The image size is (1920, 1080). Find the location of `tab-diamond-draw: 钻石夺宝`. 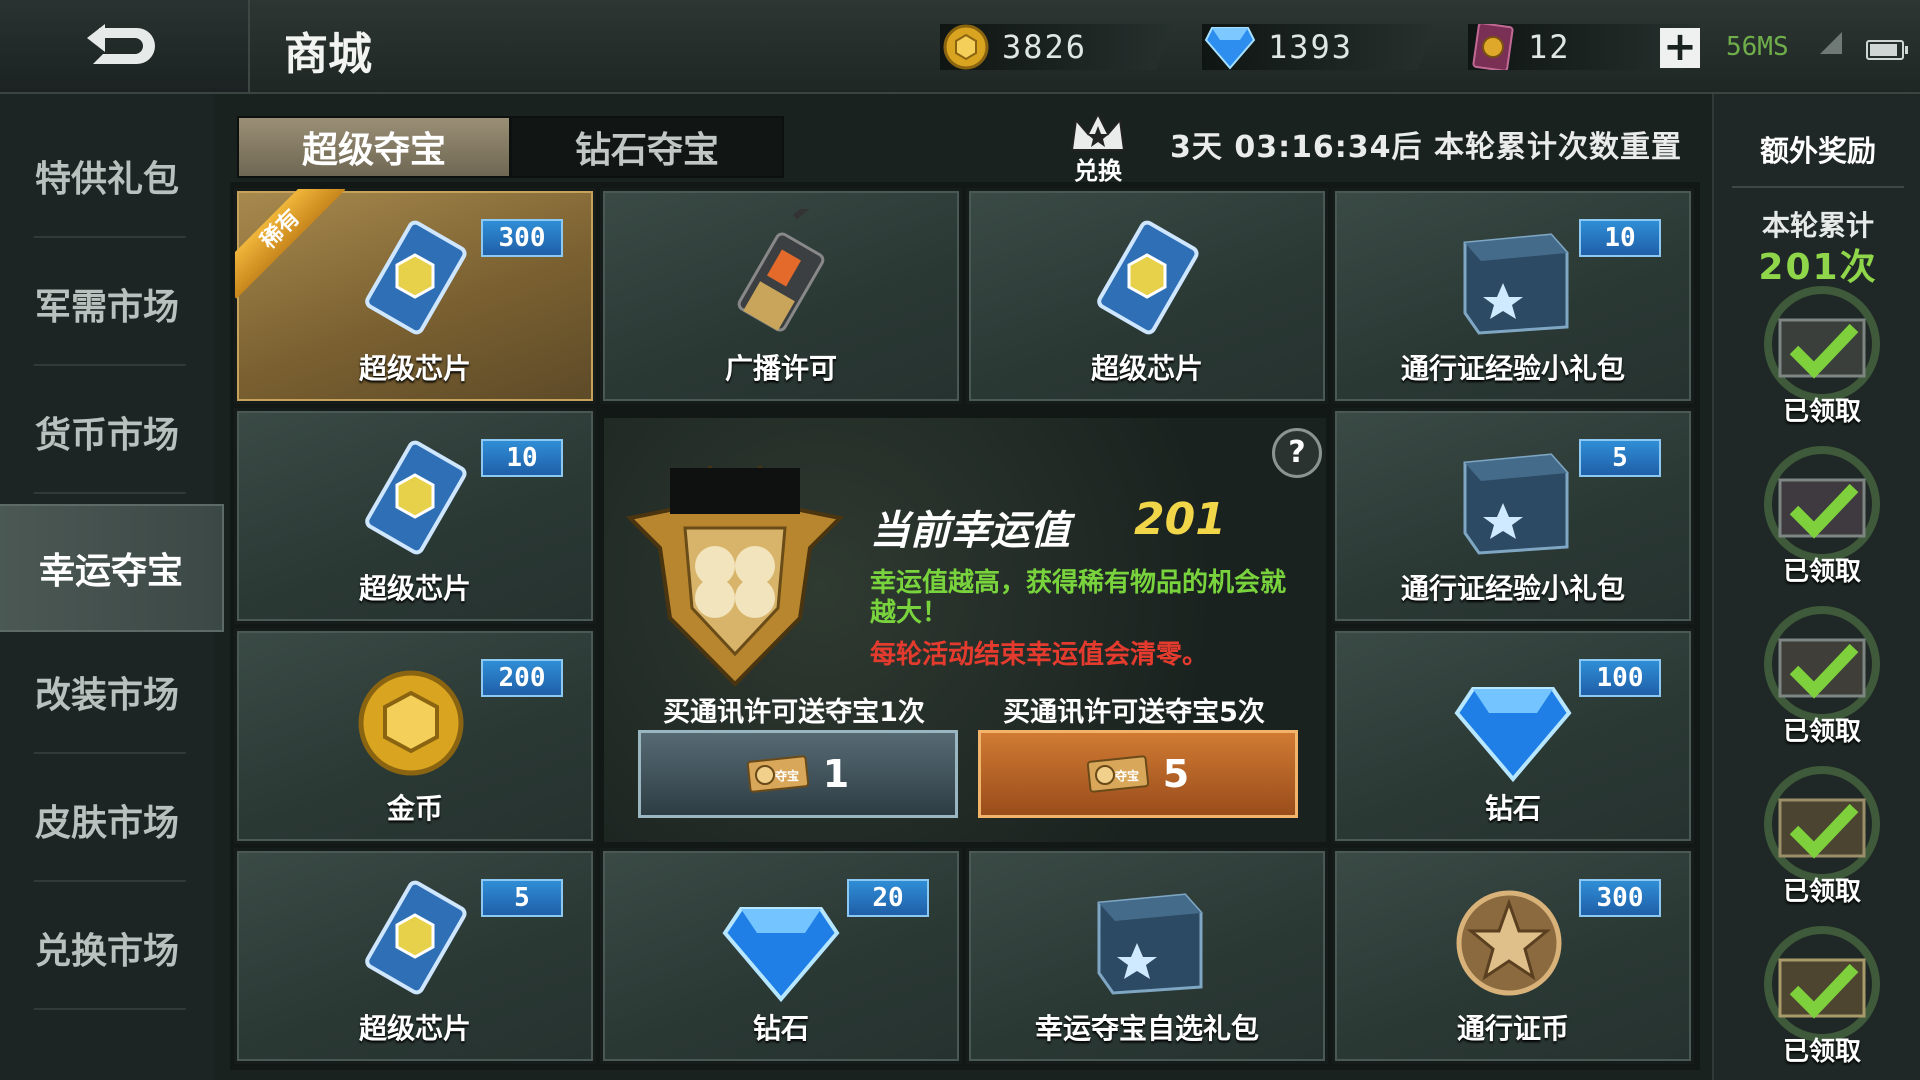

tab-diamond-draw: 钻石夺宝 is located at coordinates (647, 147).